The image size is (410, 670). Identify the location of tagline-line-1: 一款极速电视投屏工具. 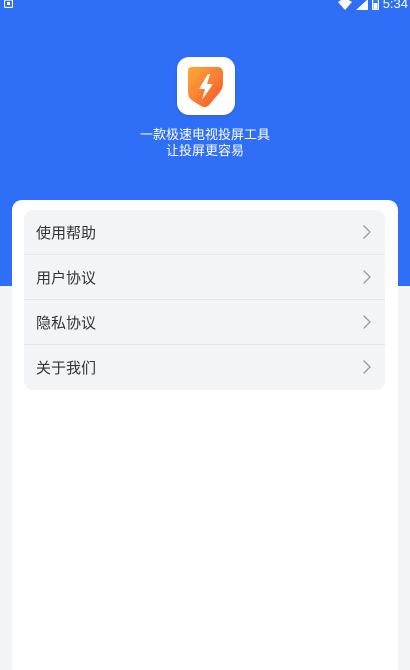
(204, 135).